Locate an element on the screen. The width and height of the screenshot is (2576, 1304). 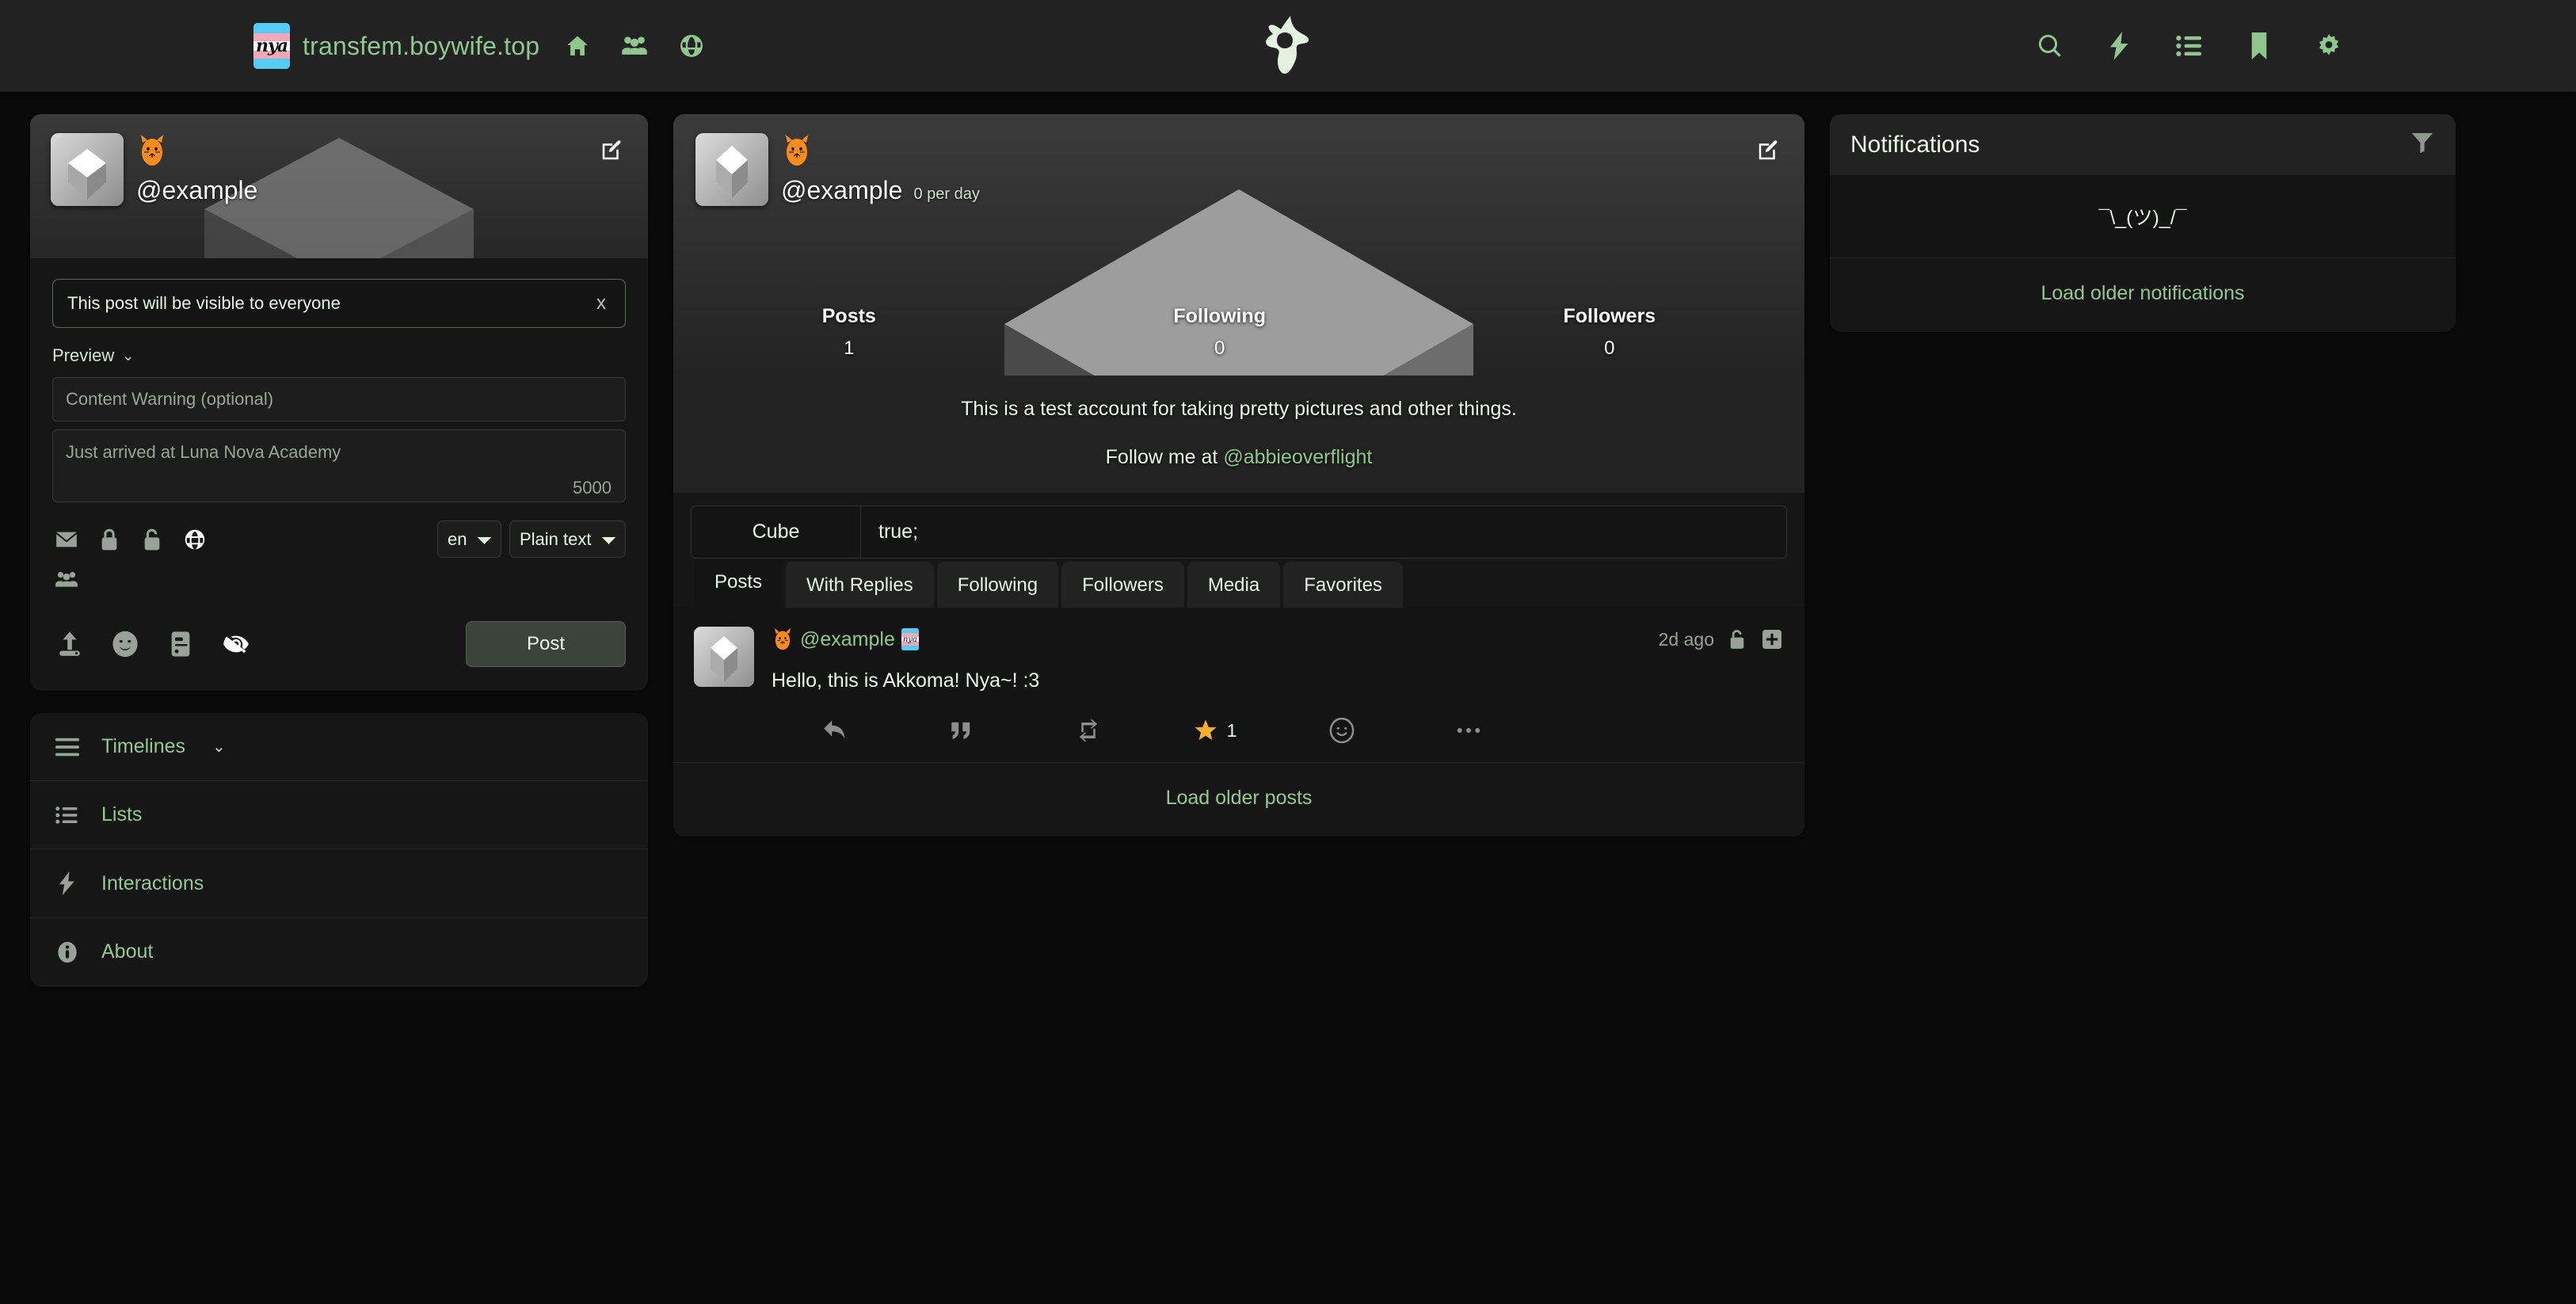
tab-following: Following is located at coordinates (997, 585).